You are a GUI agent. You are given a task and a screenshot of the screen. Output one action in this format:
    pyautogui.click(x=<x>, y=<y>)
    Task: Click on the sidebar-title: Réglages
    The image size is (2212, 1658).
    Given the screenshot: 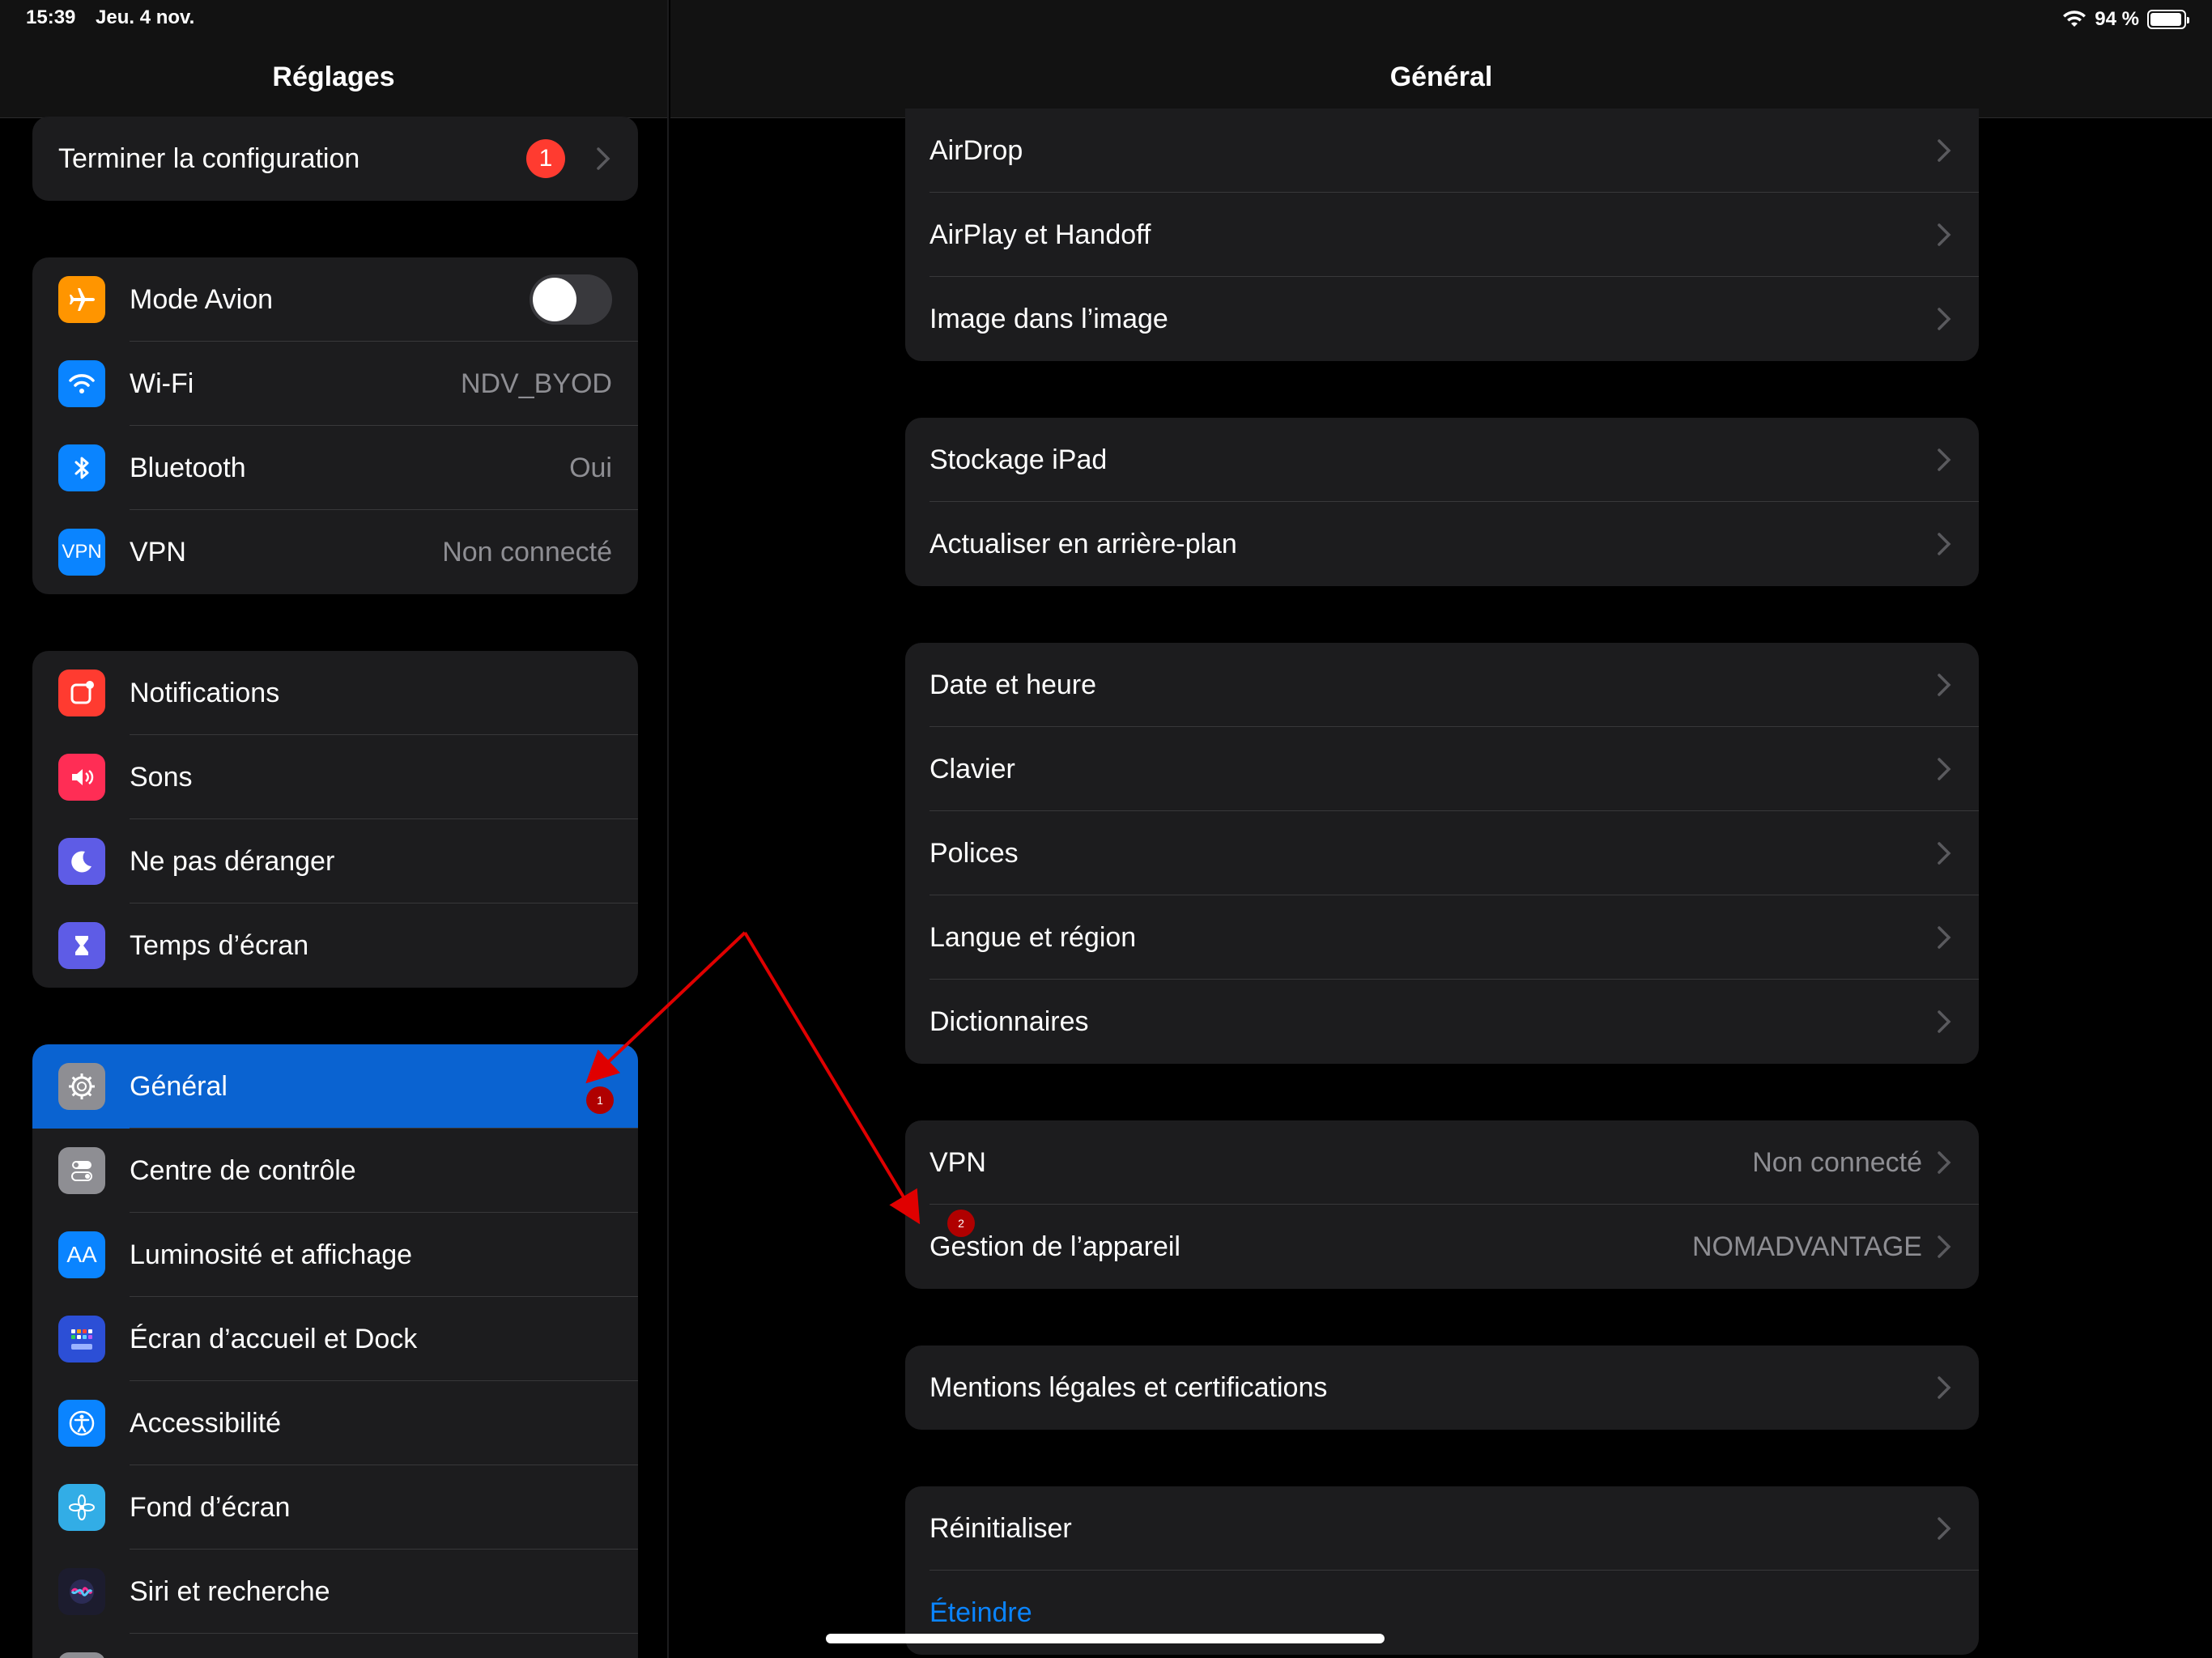 What is the action you would take?
    pyautogui.click(x=334, y=77)
    